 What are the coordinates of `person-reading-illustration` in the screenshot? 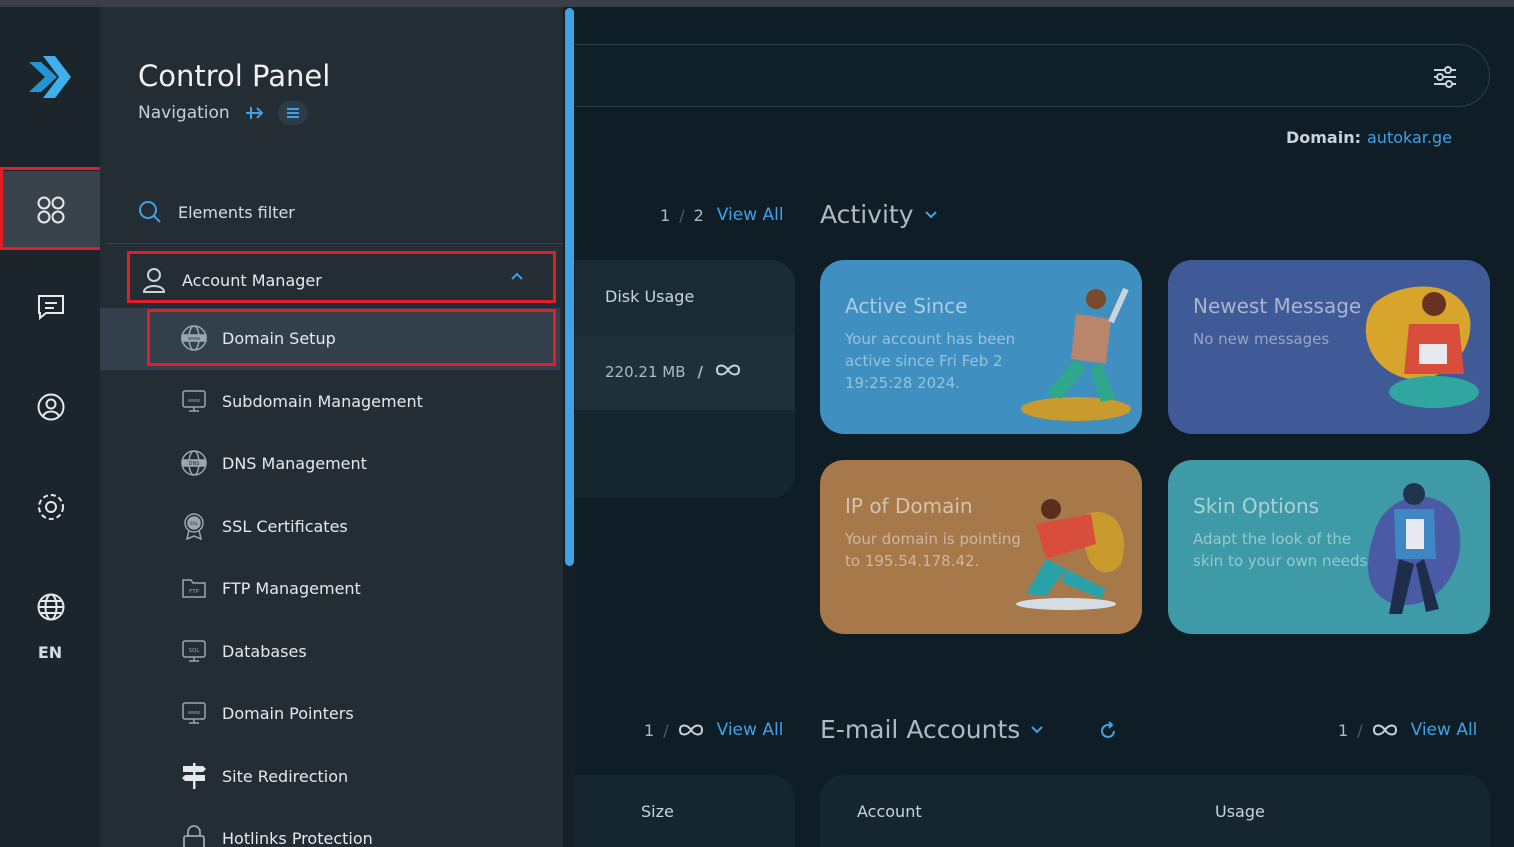 It's located at (1422, 347).